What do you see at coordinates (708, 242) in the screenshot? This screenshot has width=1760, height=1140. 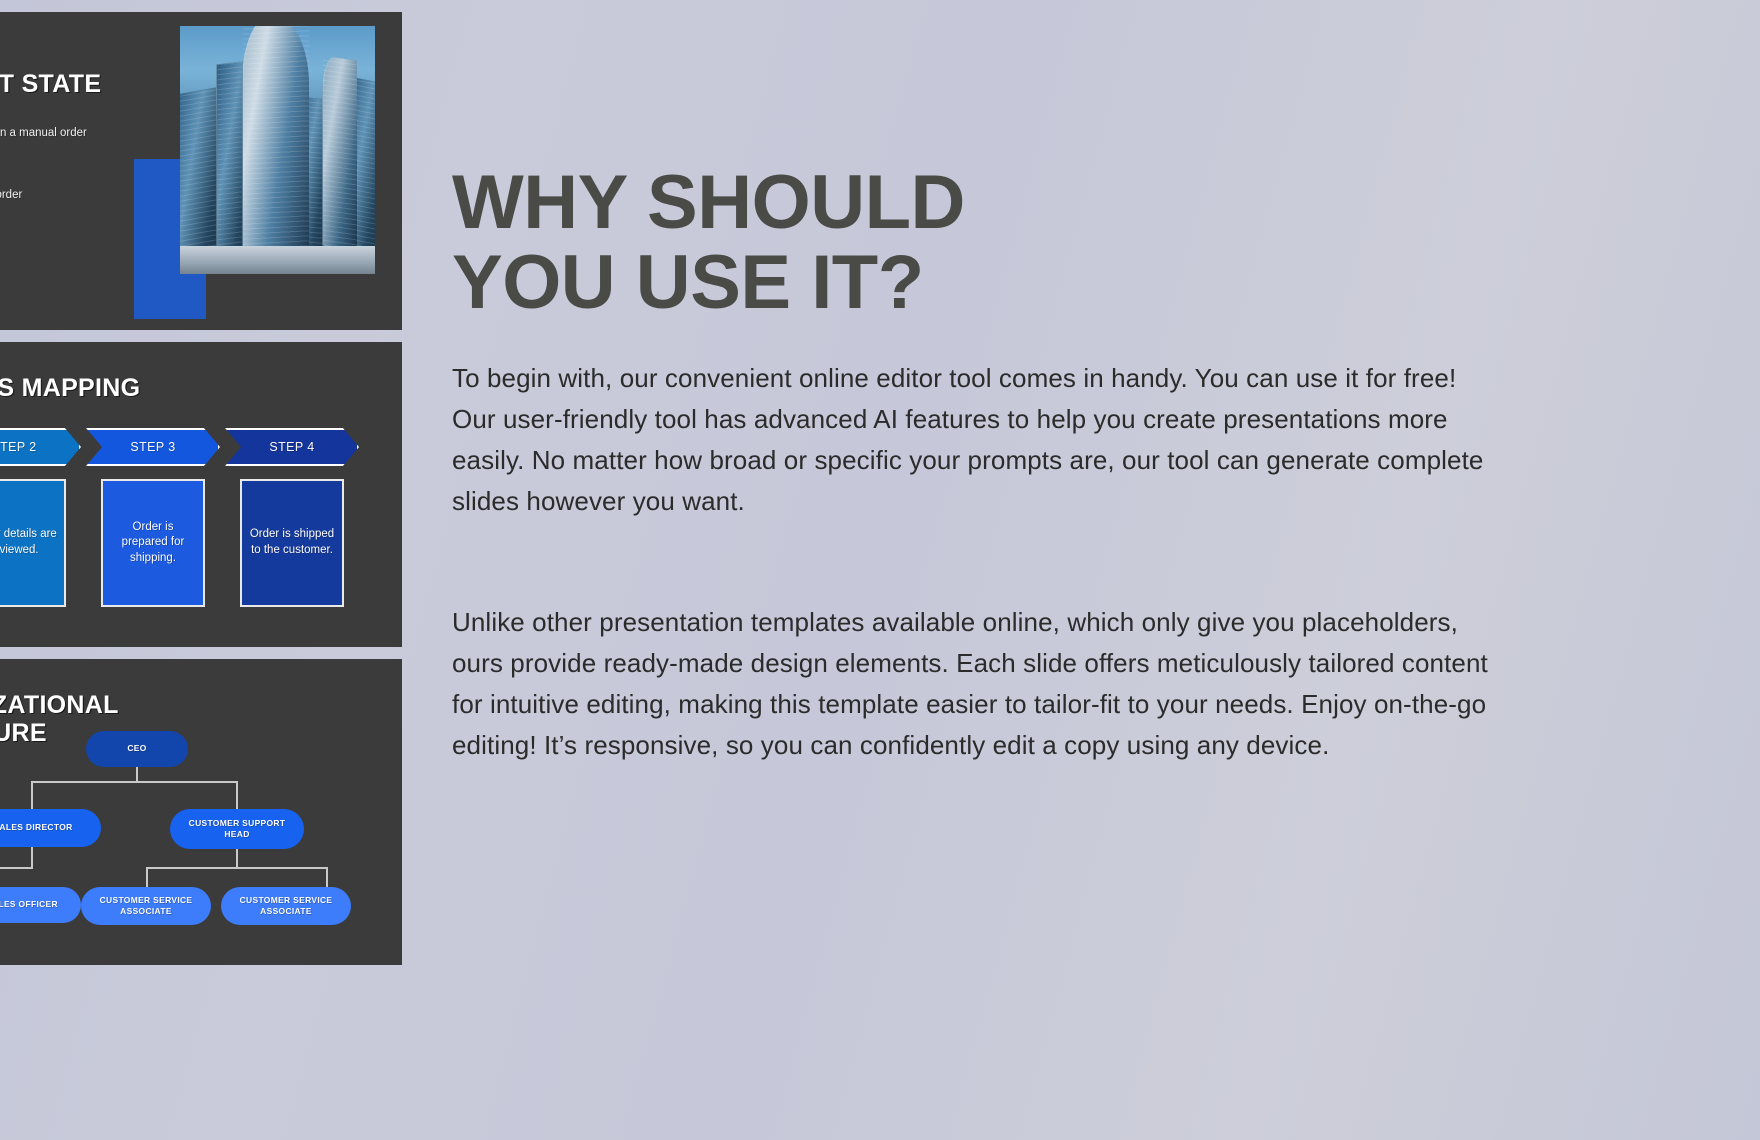 I see `page-title: WHY SHOULD YOU USE IT?` at bounding box center [708, 242].